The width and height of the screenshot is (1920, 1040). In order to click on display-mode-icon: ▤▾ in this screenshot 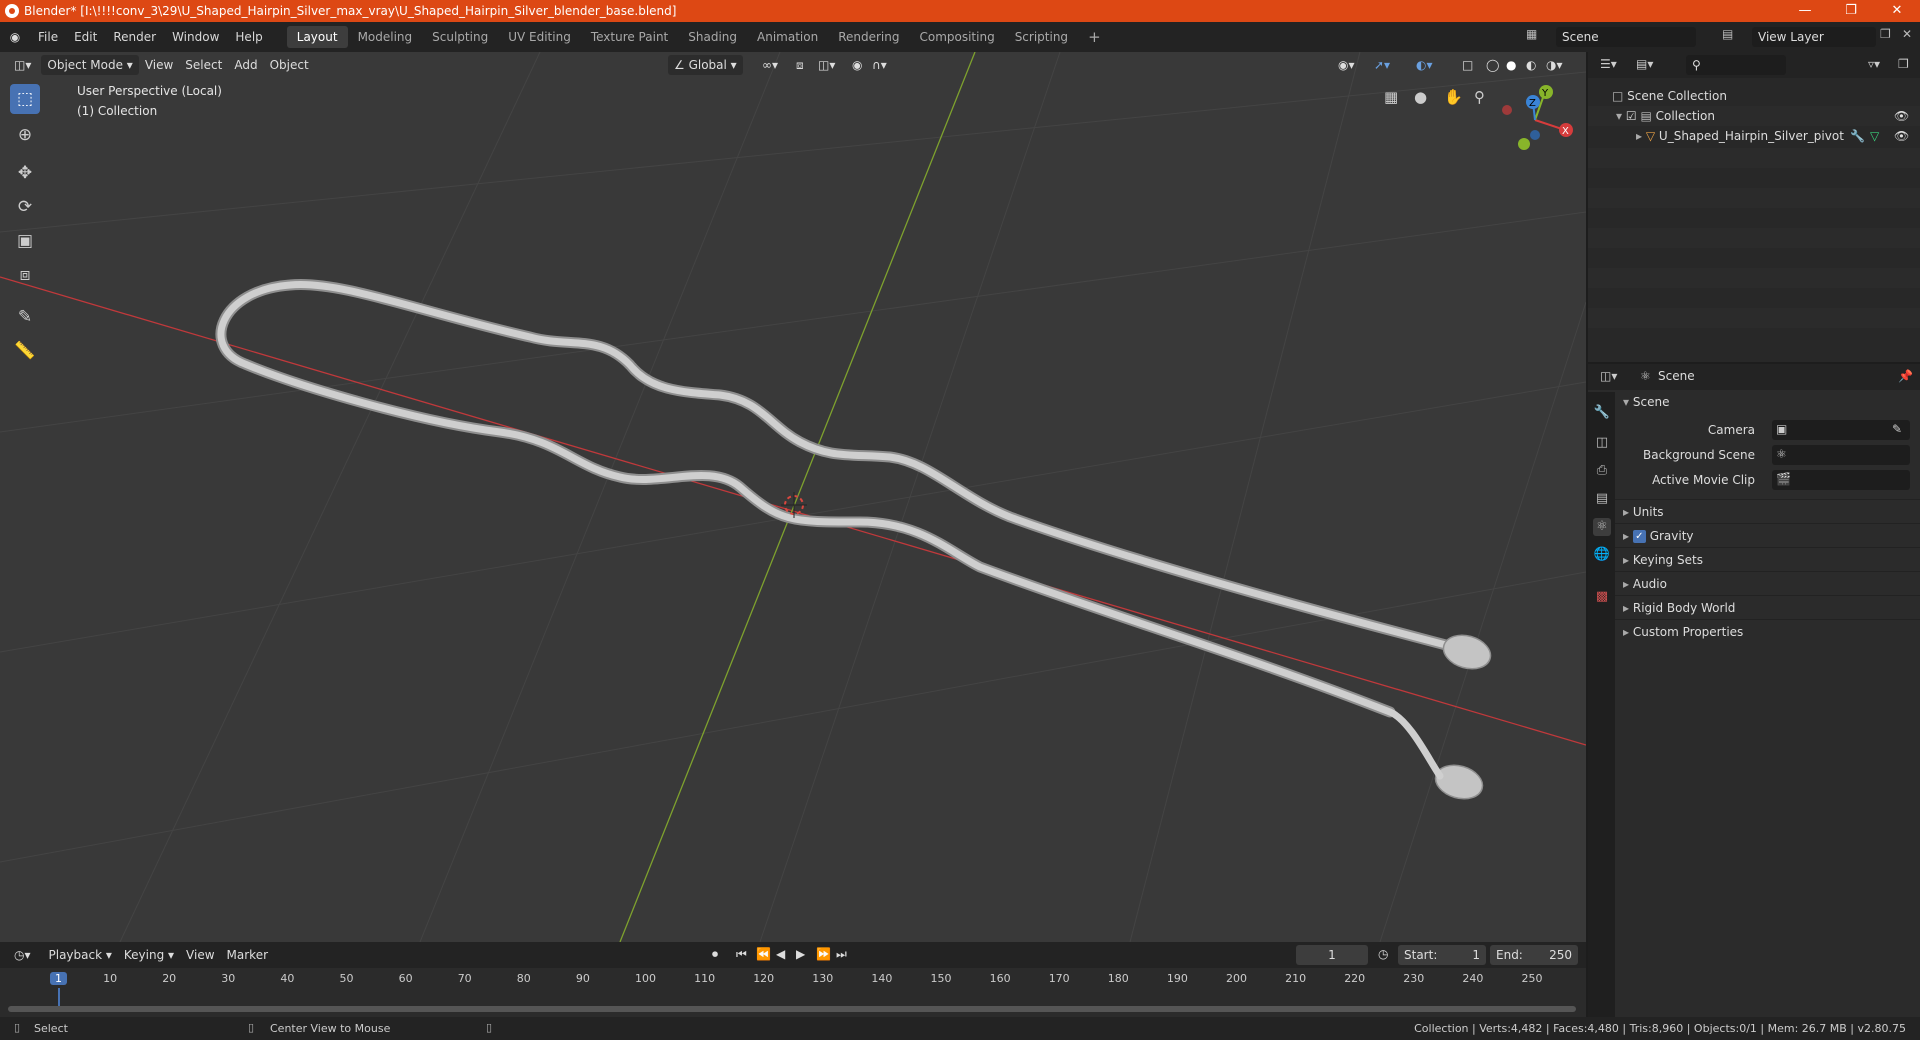, I will do `click(1644, 64)`.